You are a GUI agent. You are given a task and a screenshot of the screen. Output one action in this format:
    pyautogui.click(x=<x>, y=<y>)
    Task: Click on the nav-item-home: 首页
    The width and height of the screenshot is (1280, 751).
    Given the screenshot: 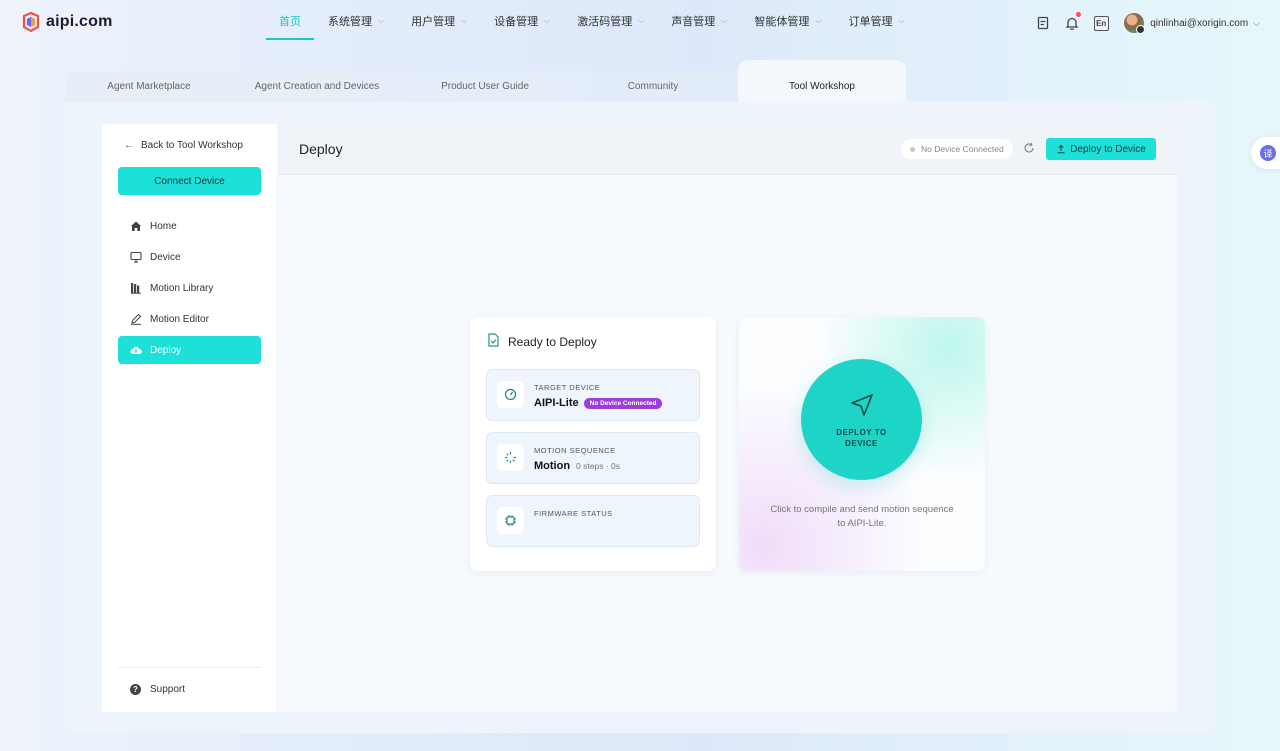 What is the action you would take?
    pyautogui.click(x=290, y=21)
    